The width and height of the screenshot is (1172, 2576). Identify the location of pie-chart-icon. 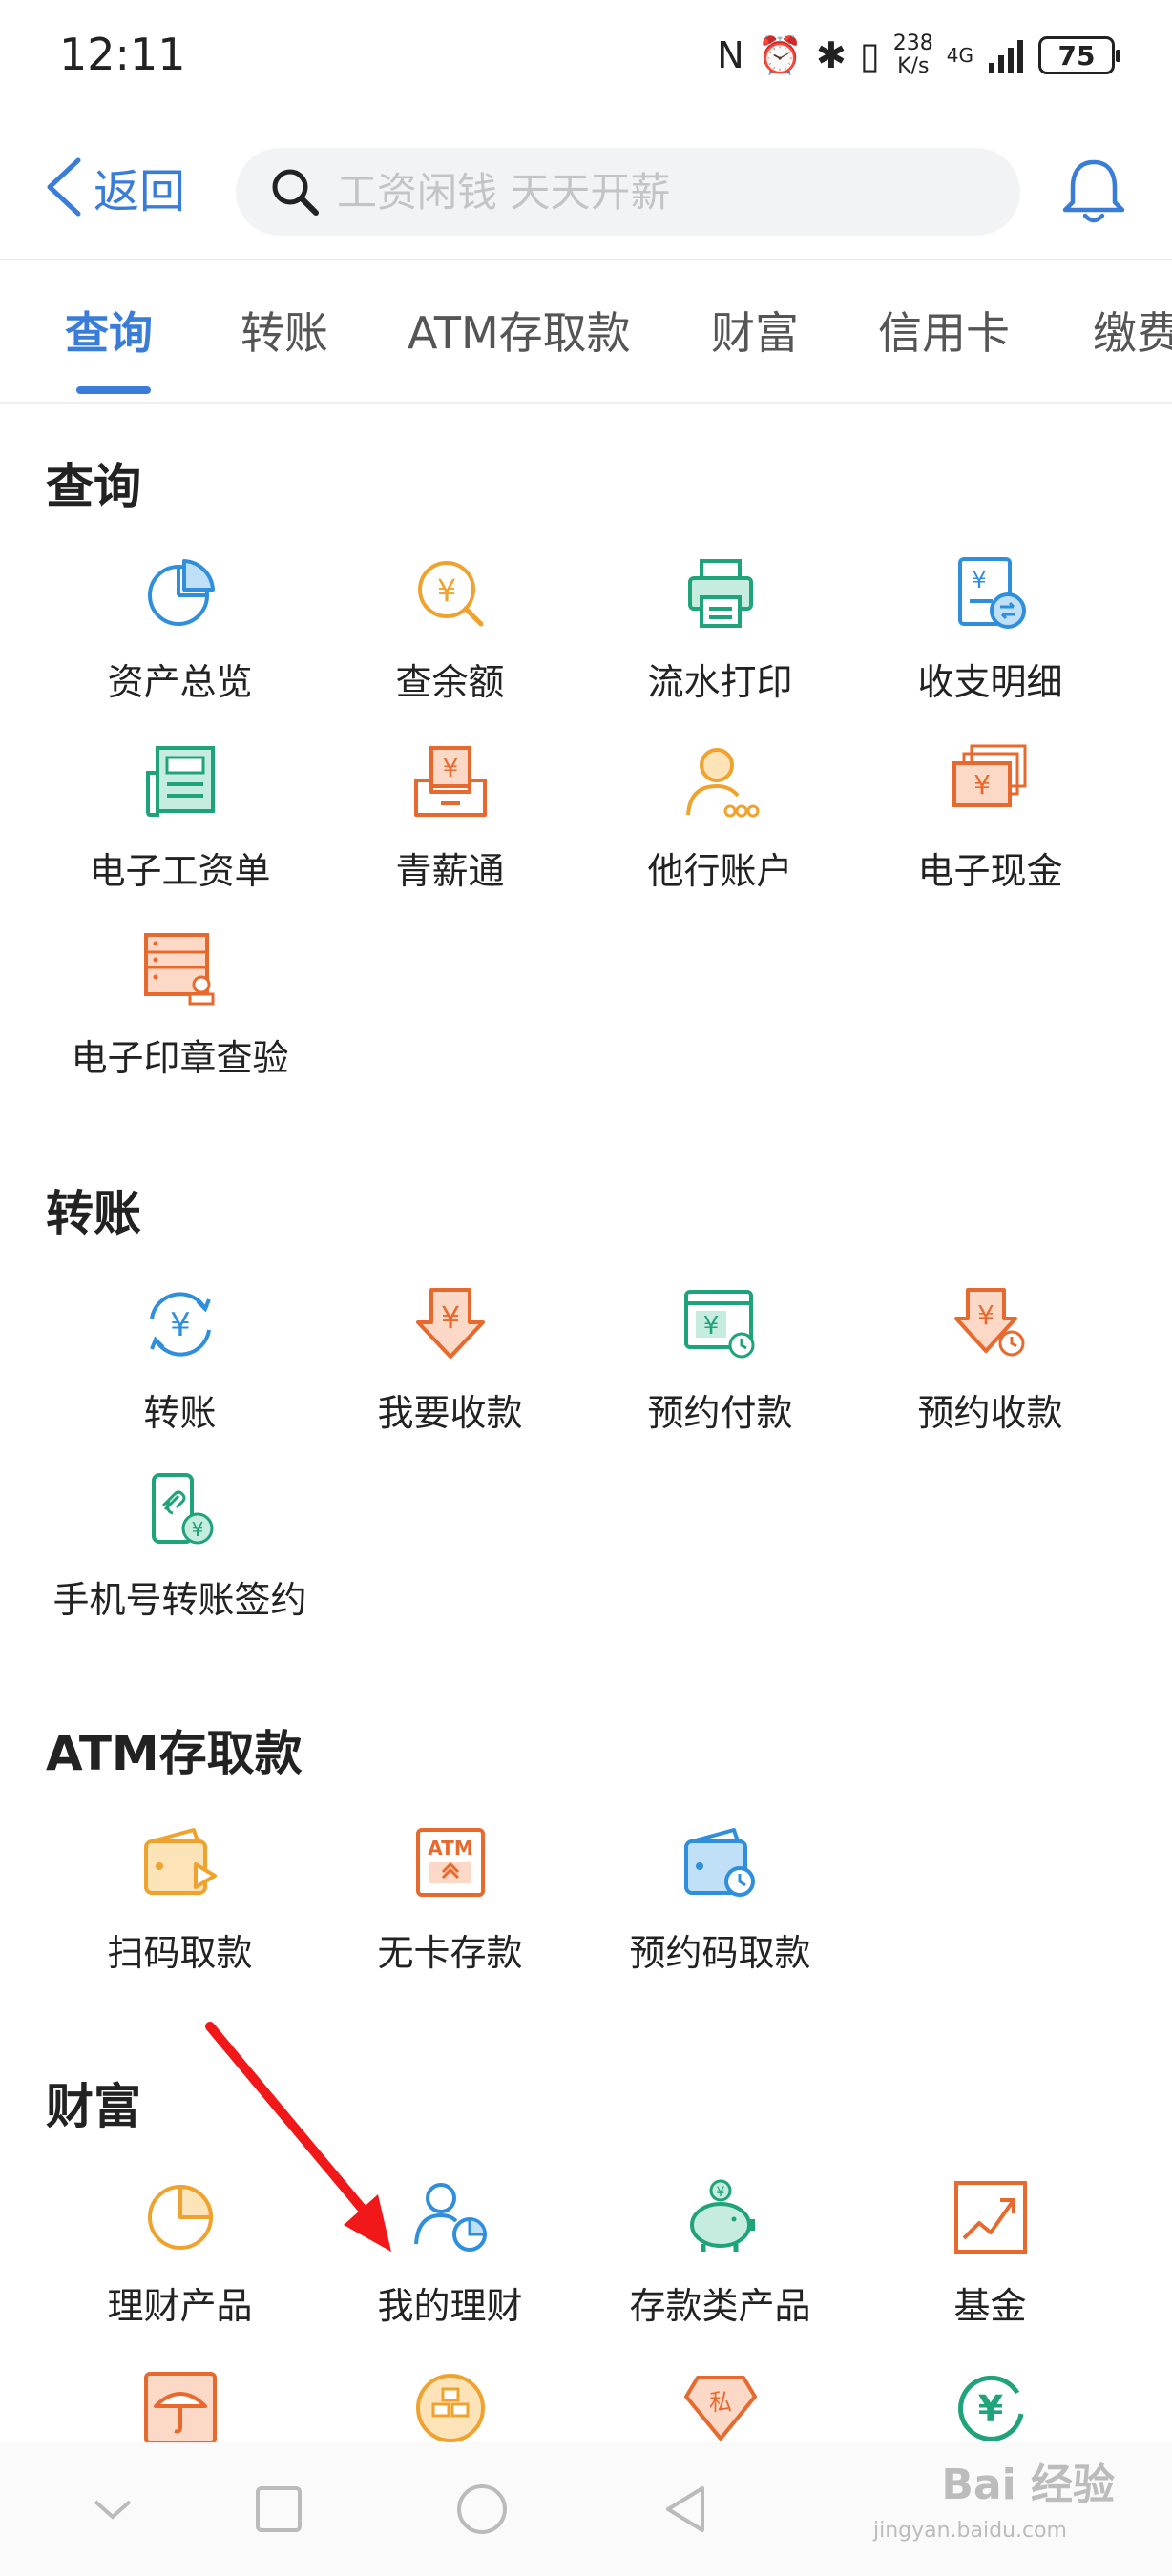
(181, 592).